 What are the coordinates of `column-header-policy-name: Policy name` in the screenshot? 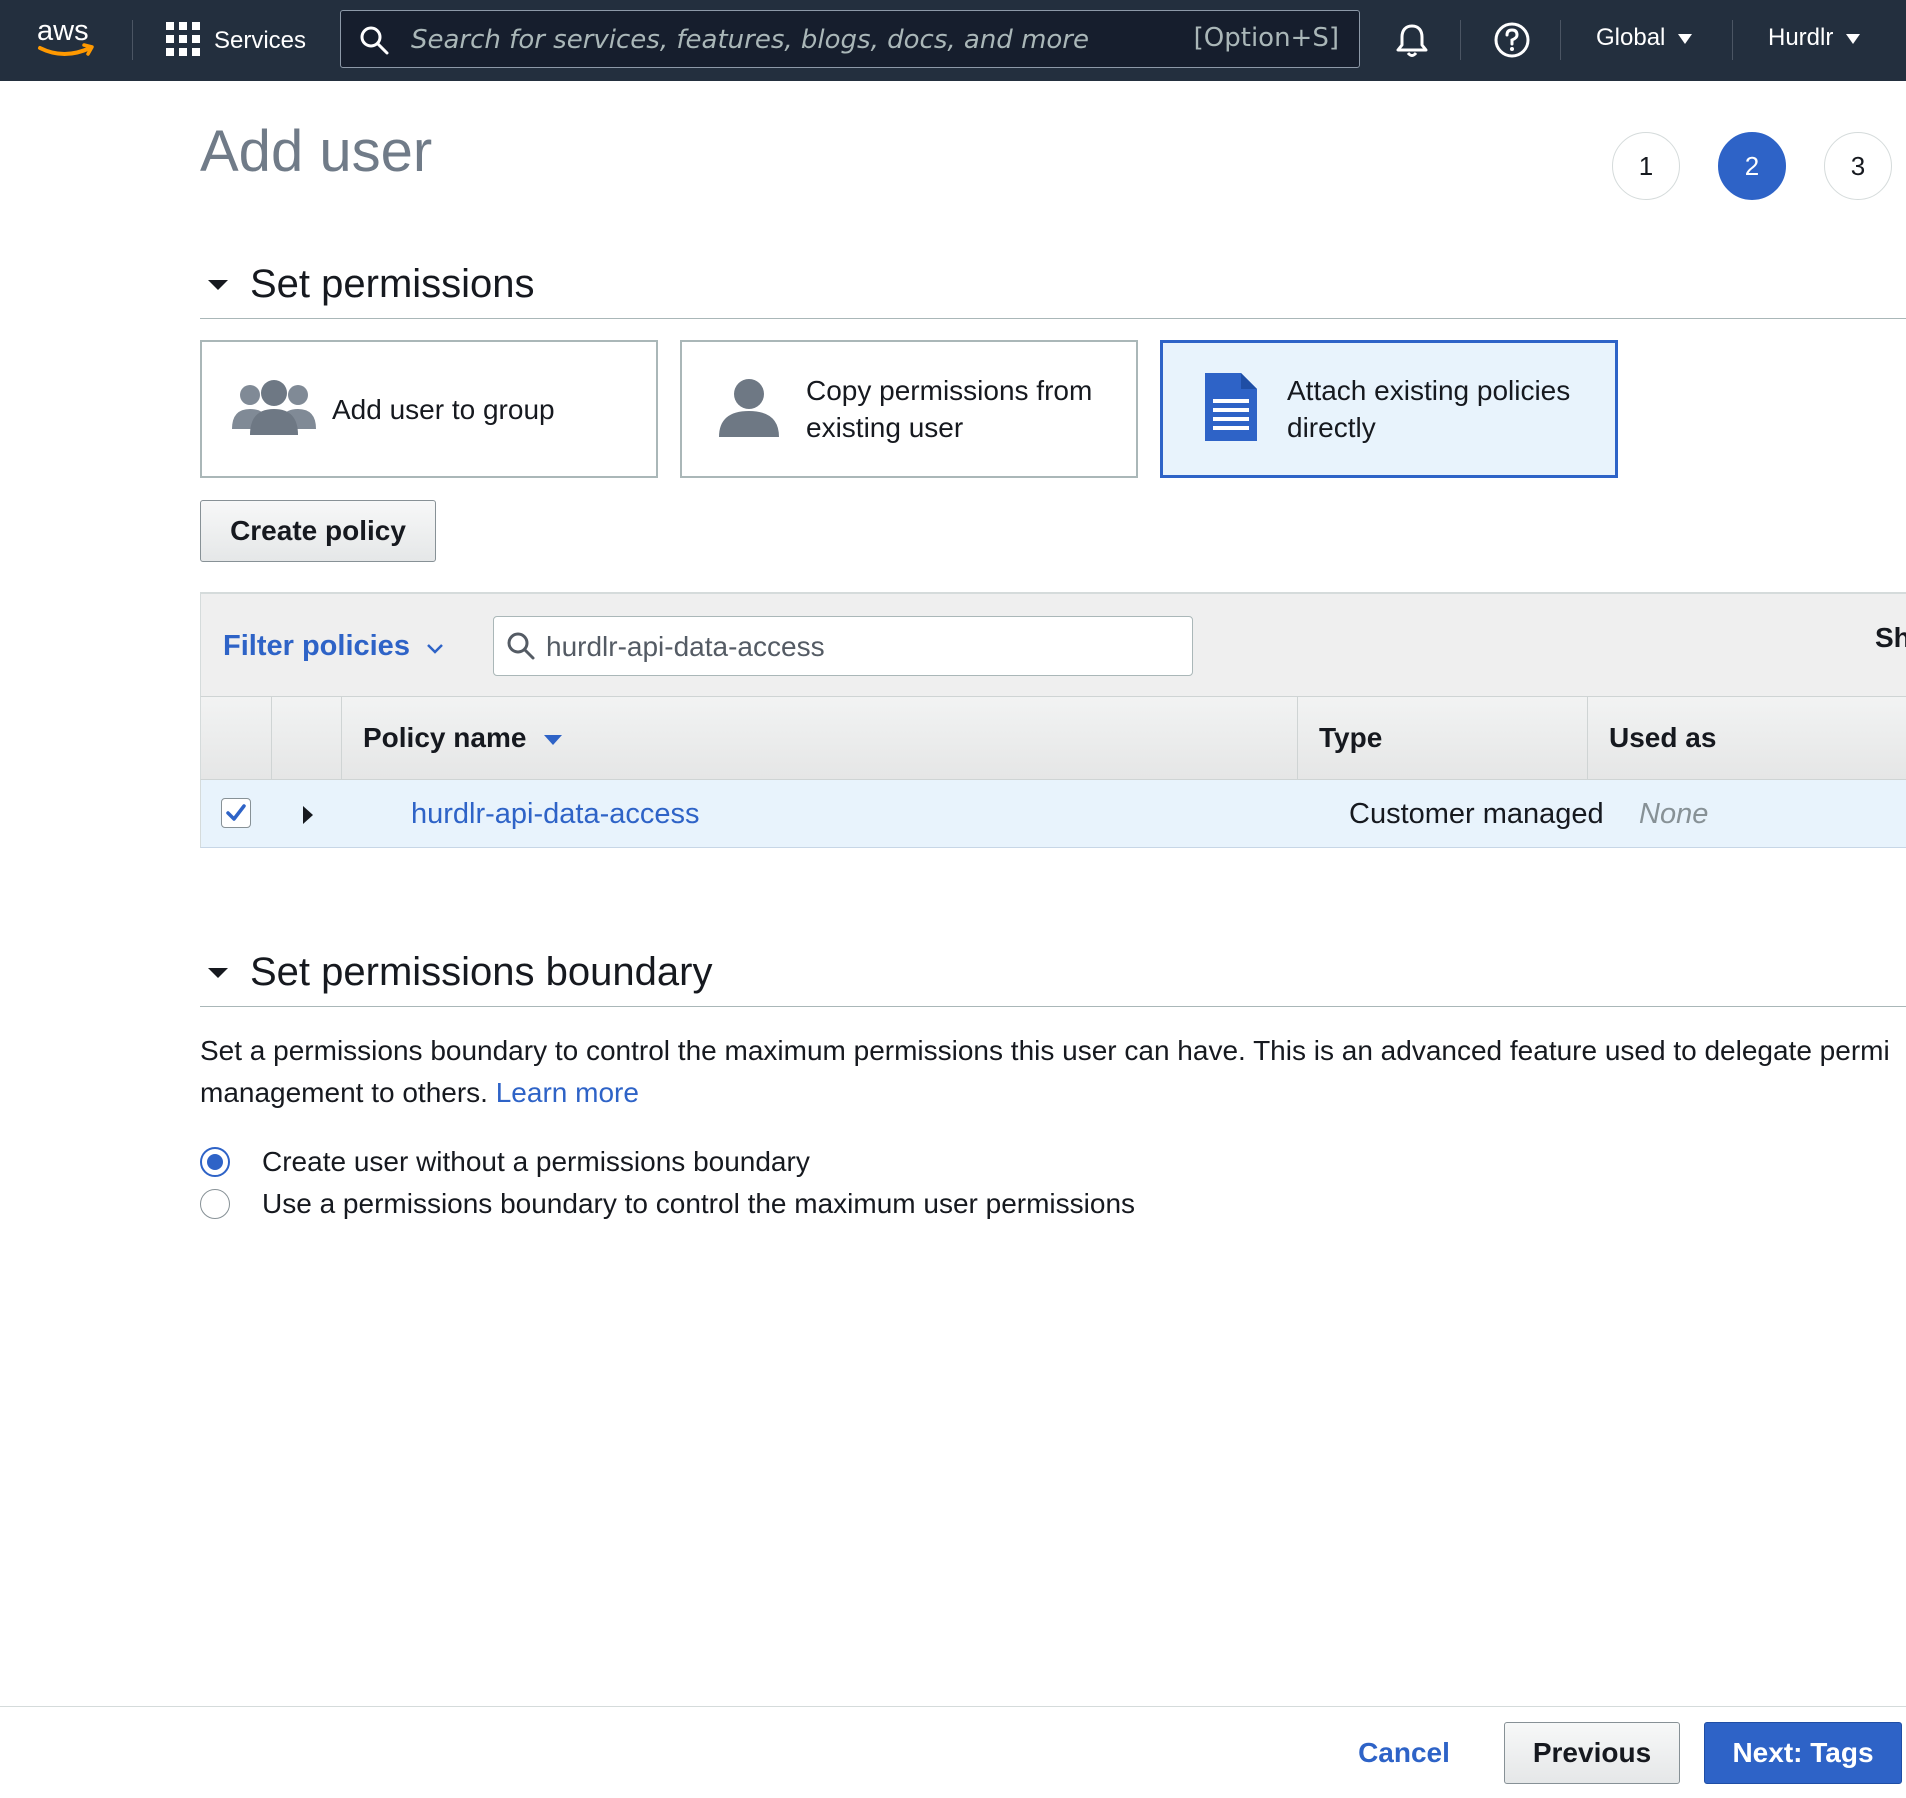 It's located at (463, 738).